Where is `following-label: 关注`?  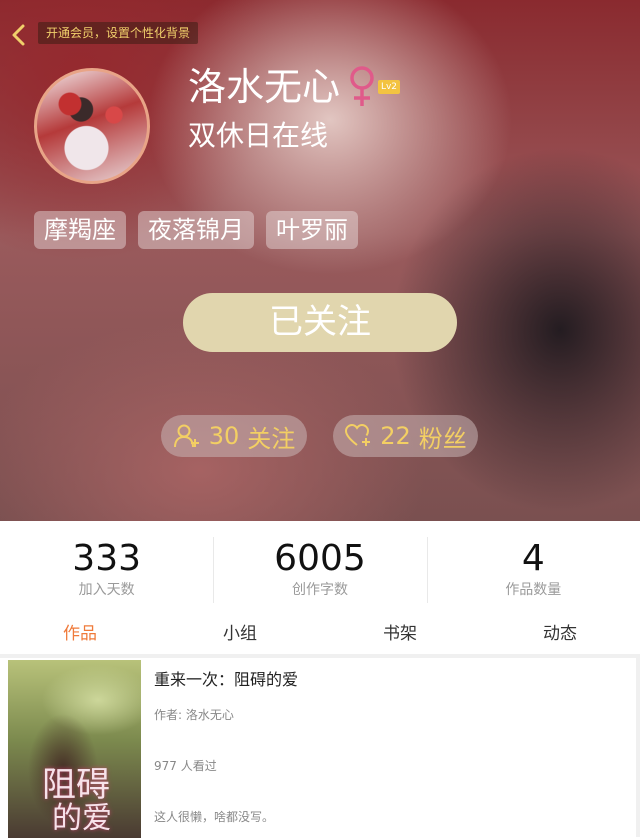
following-label: 关注 is located at coordinates (271, 438).